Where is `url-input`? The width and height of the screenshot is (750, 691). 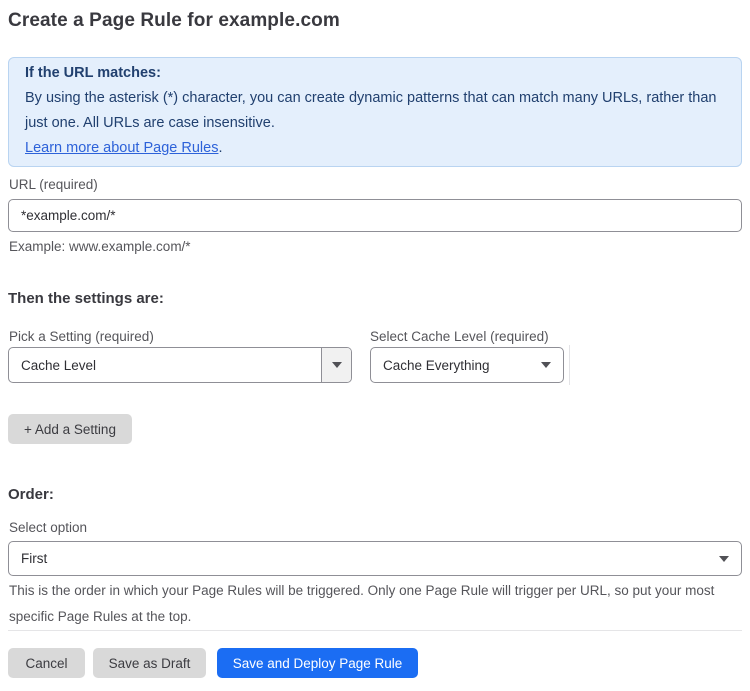
url-input is located at coordinates (375, 215).